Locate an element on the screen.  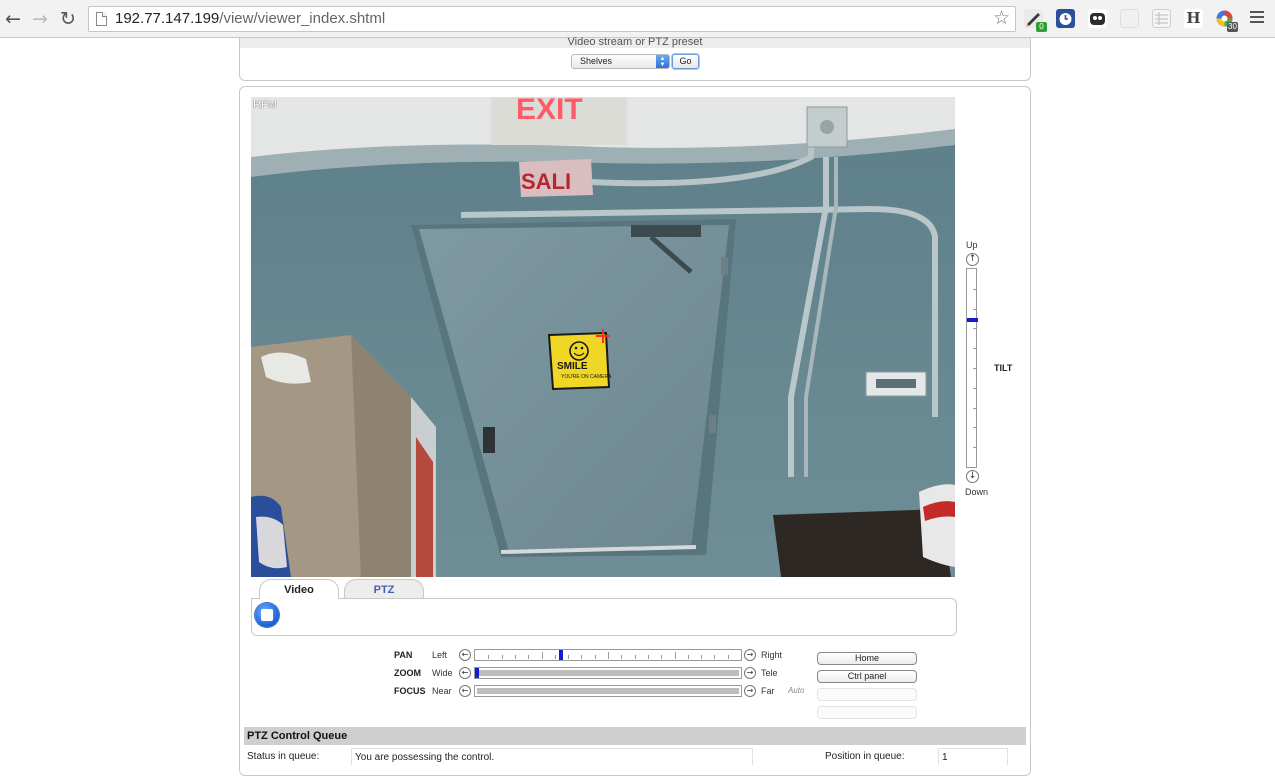
preset-select: Shelves ▲ ▼ is located at coordinates (620, 61).